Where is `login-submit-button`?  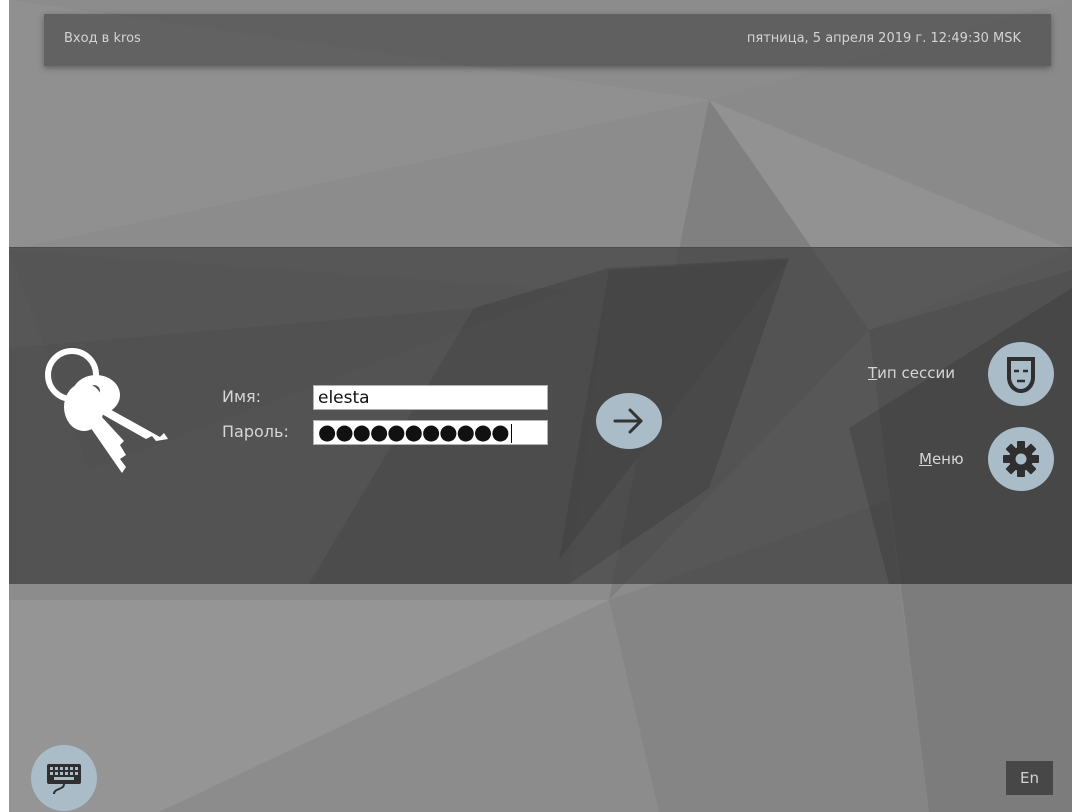
login-submit-button is located at coordinates (629, 421).